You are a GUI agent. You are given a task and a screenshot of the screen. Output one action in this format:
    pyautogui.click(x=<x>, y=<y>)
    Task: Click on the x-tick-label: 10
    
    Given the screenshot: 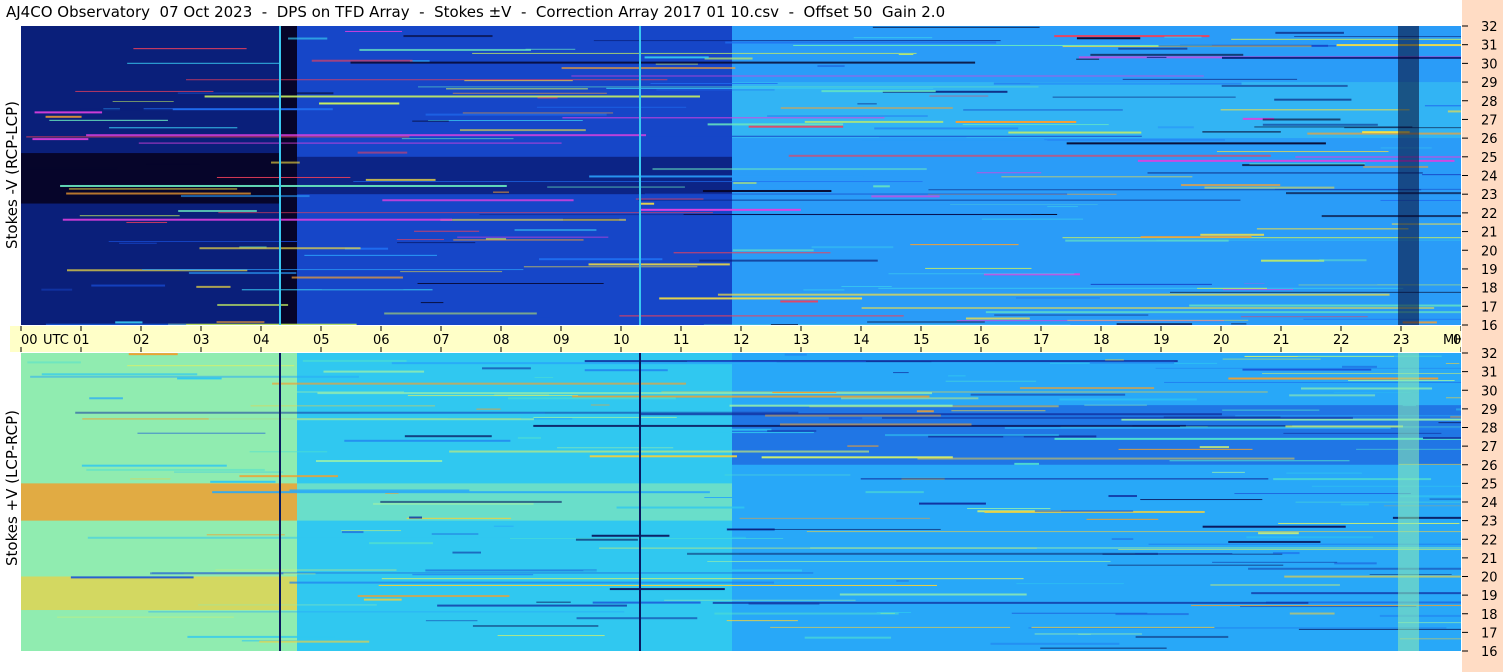 What is the action you would take?
    pyautogui.click(x=621, y=340)
    